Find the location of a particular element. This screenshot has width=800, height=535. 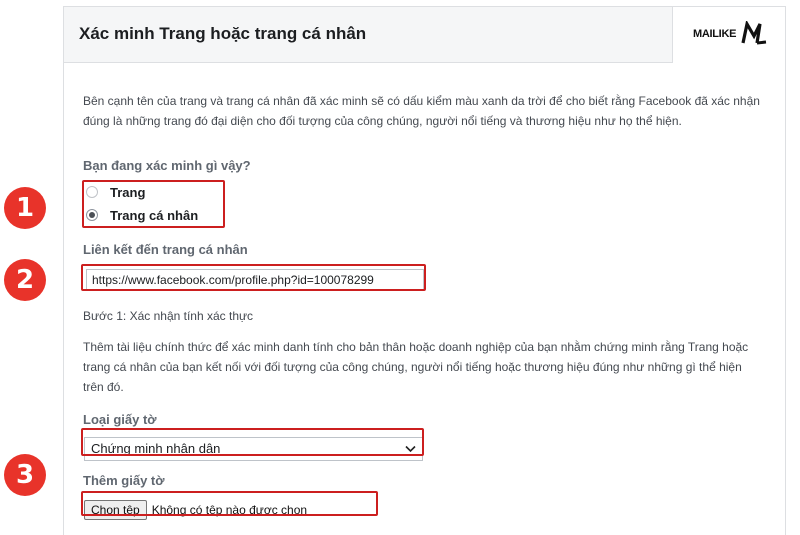

verify-question-label: Bạn đang xác minh gì vậy? is located at coordinates (167, 165).